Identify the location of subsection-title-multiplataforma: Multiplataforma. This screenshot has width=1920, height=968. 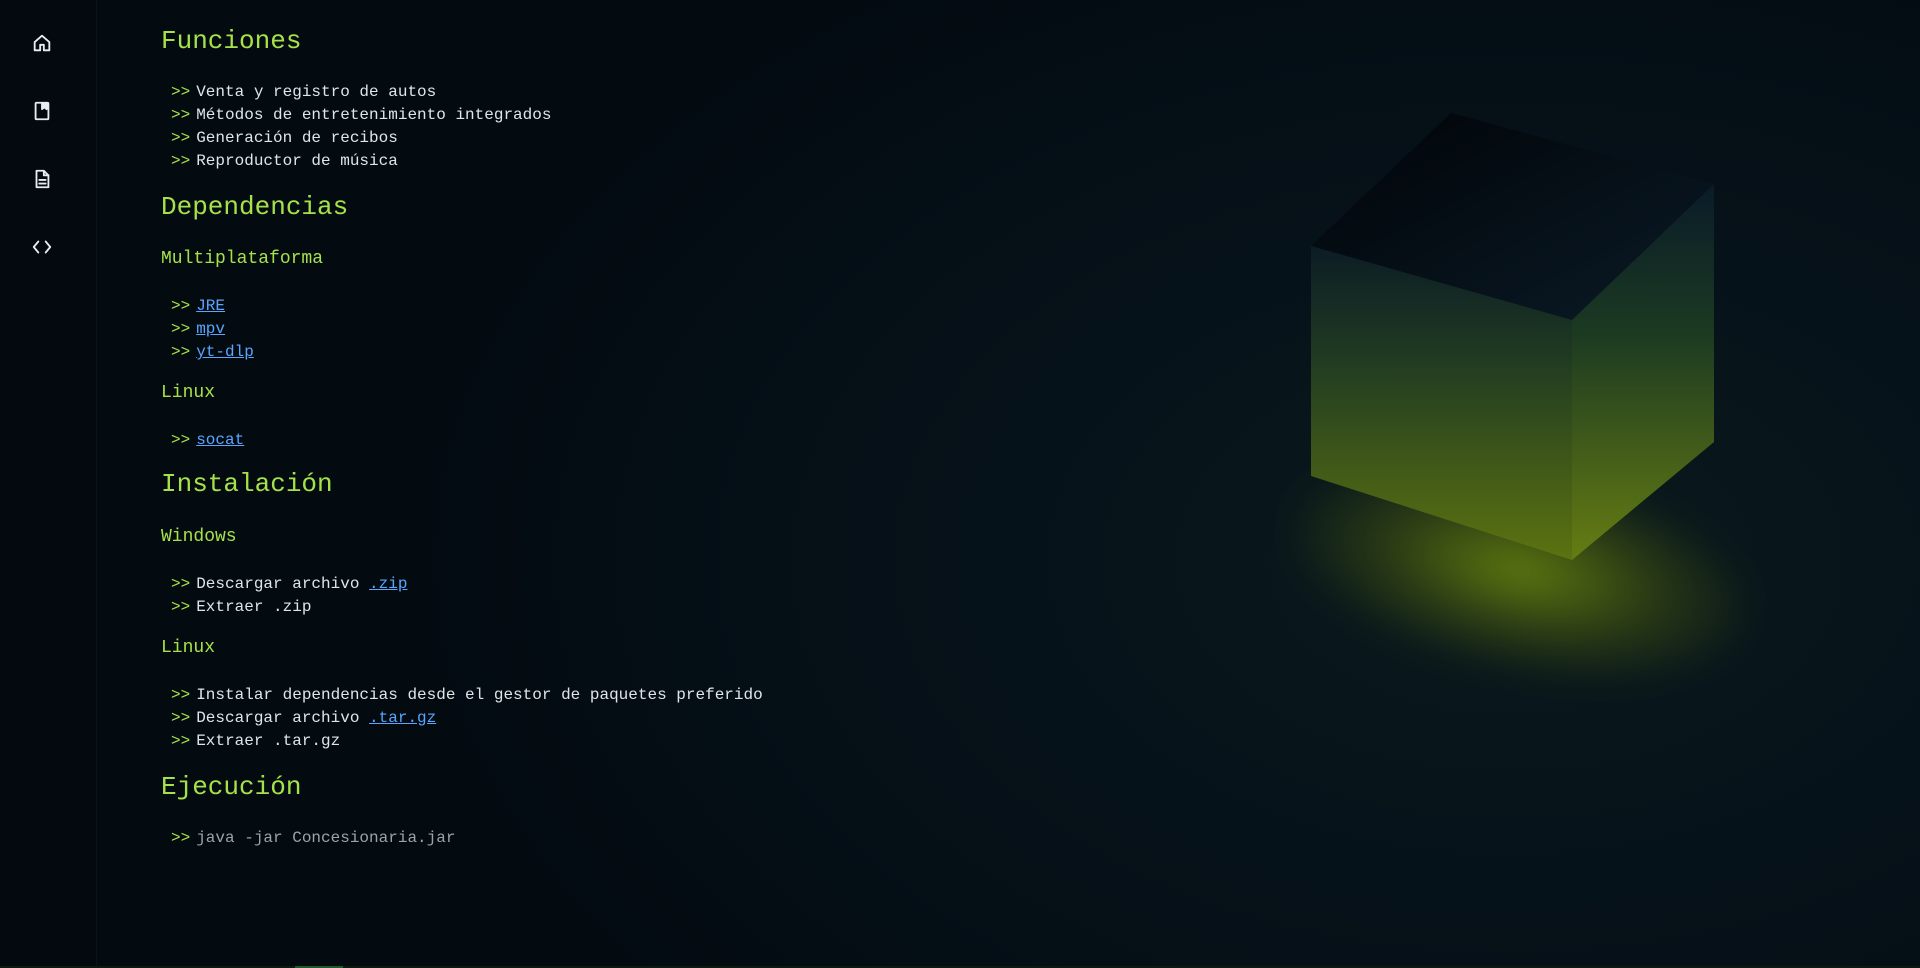
(242, 259).